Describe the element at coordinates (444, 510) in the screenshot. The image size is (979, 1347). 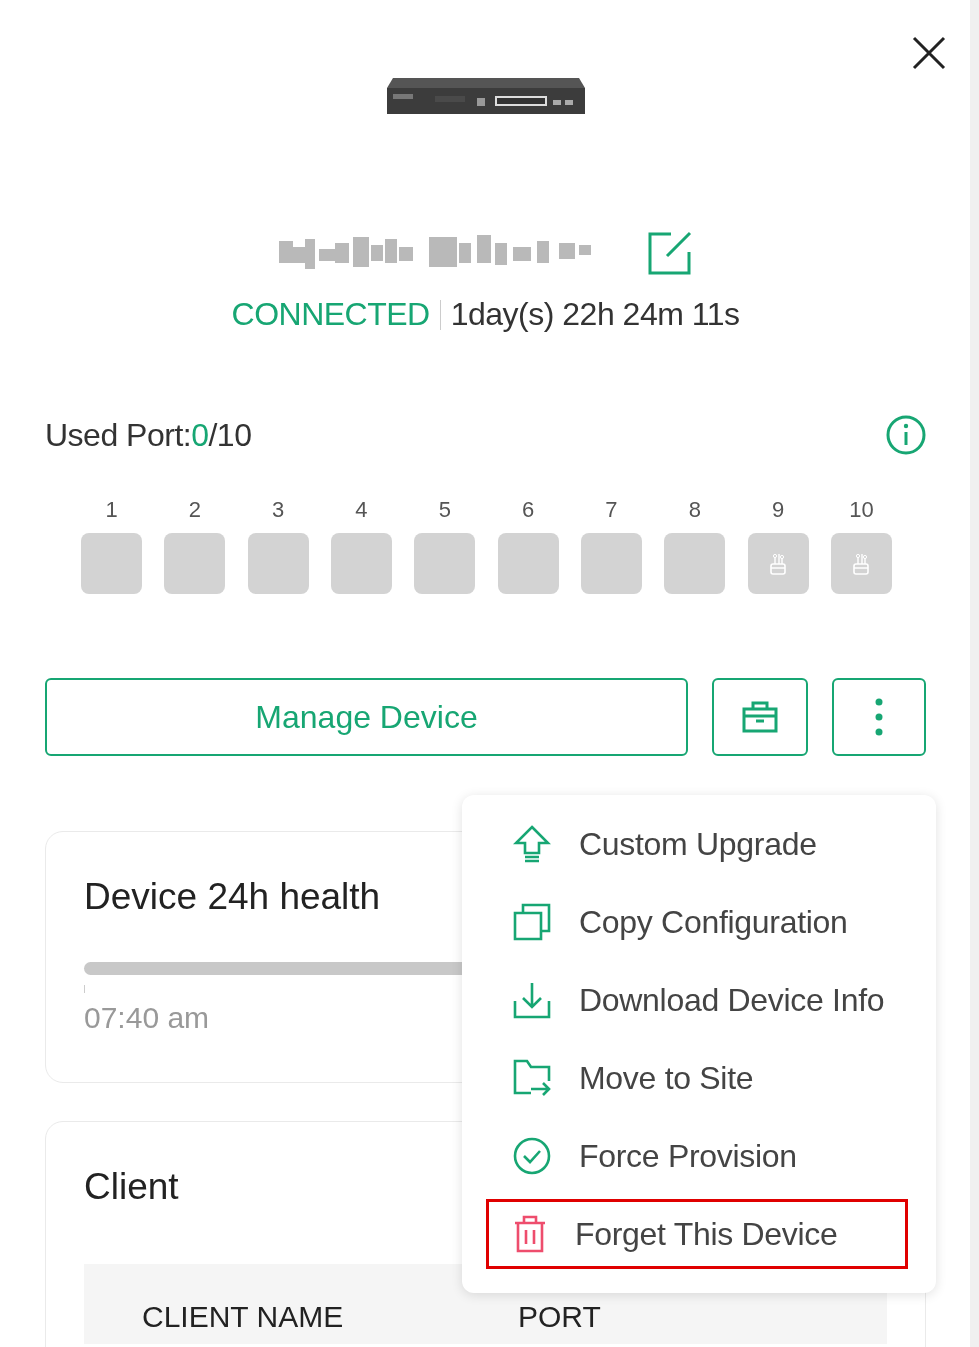
I see `port-number: 5` at that location.